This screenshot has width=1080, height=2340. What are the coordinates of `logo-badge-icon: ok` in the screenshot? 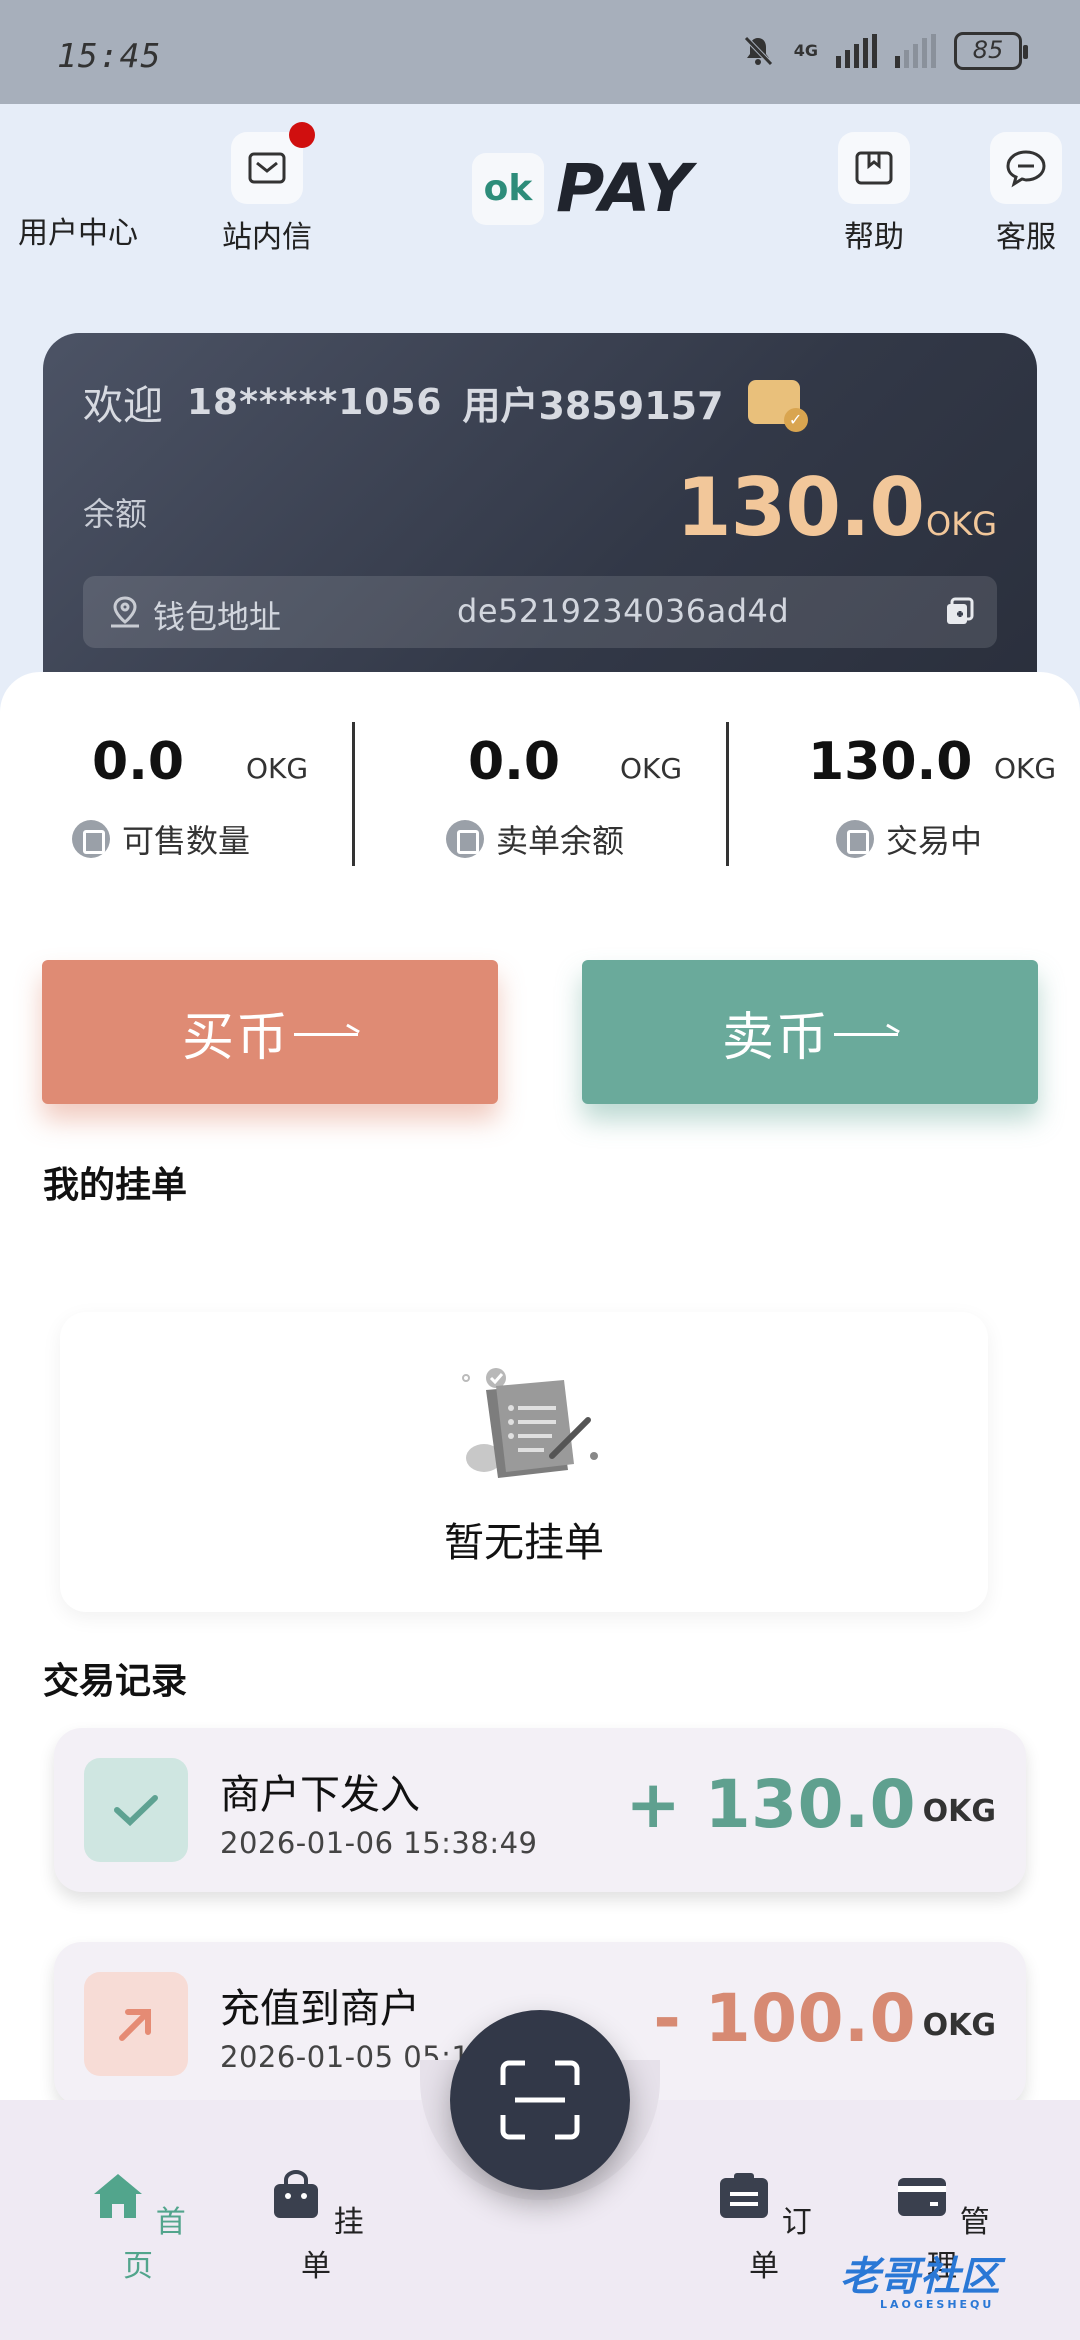 It's located at (508, 188).